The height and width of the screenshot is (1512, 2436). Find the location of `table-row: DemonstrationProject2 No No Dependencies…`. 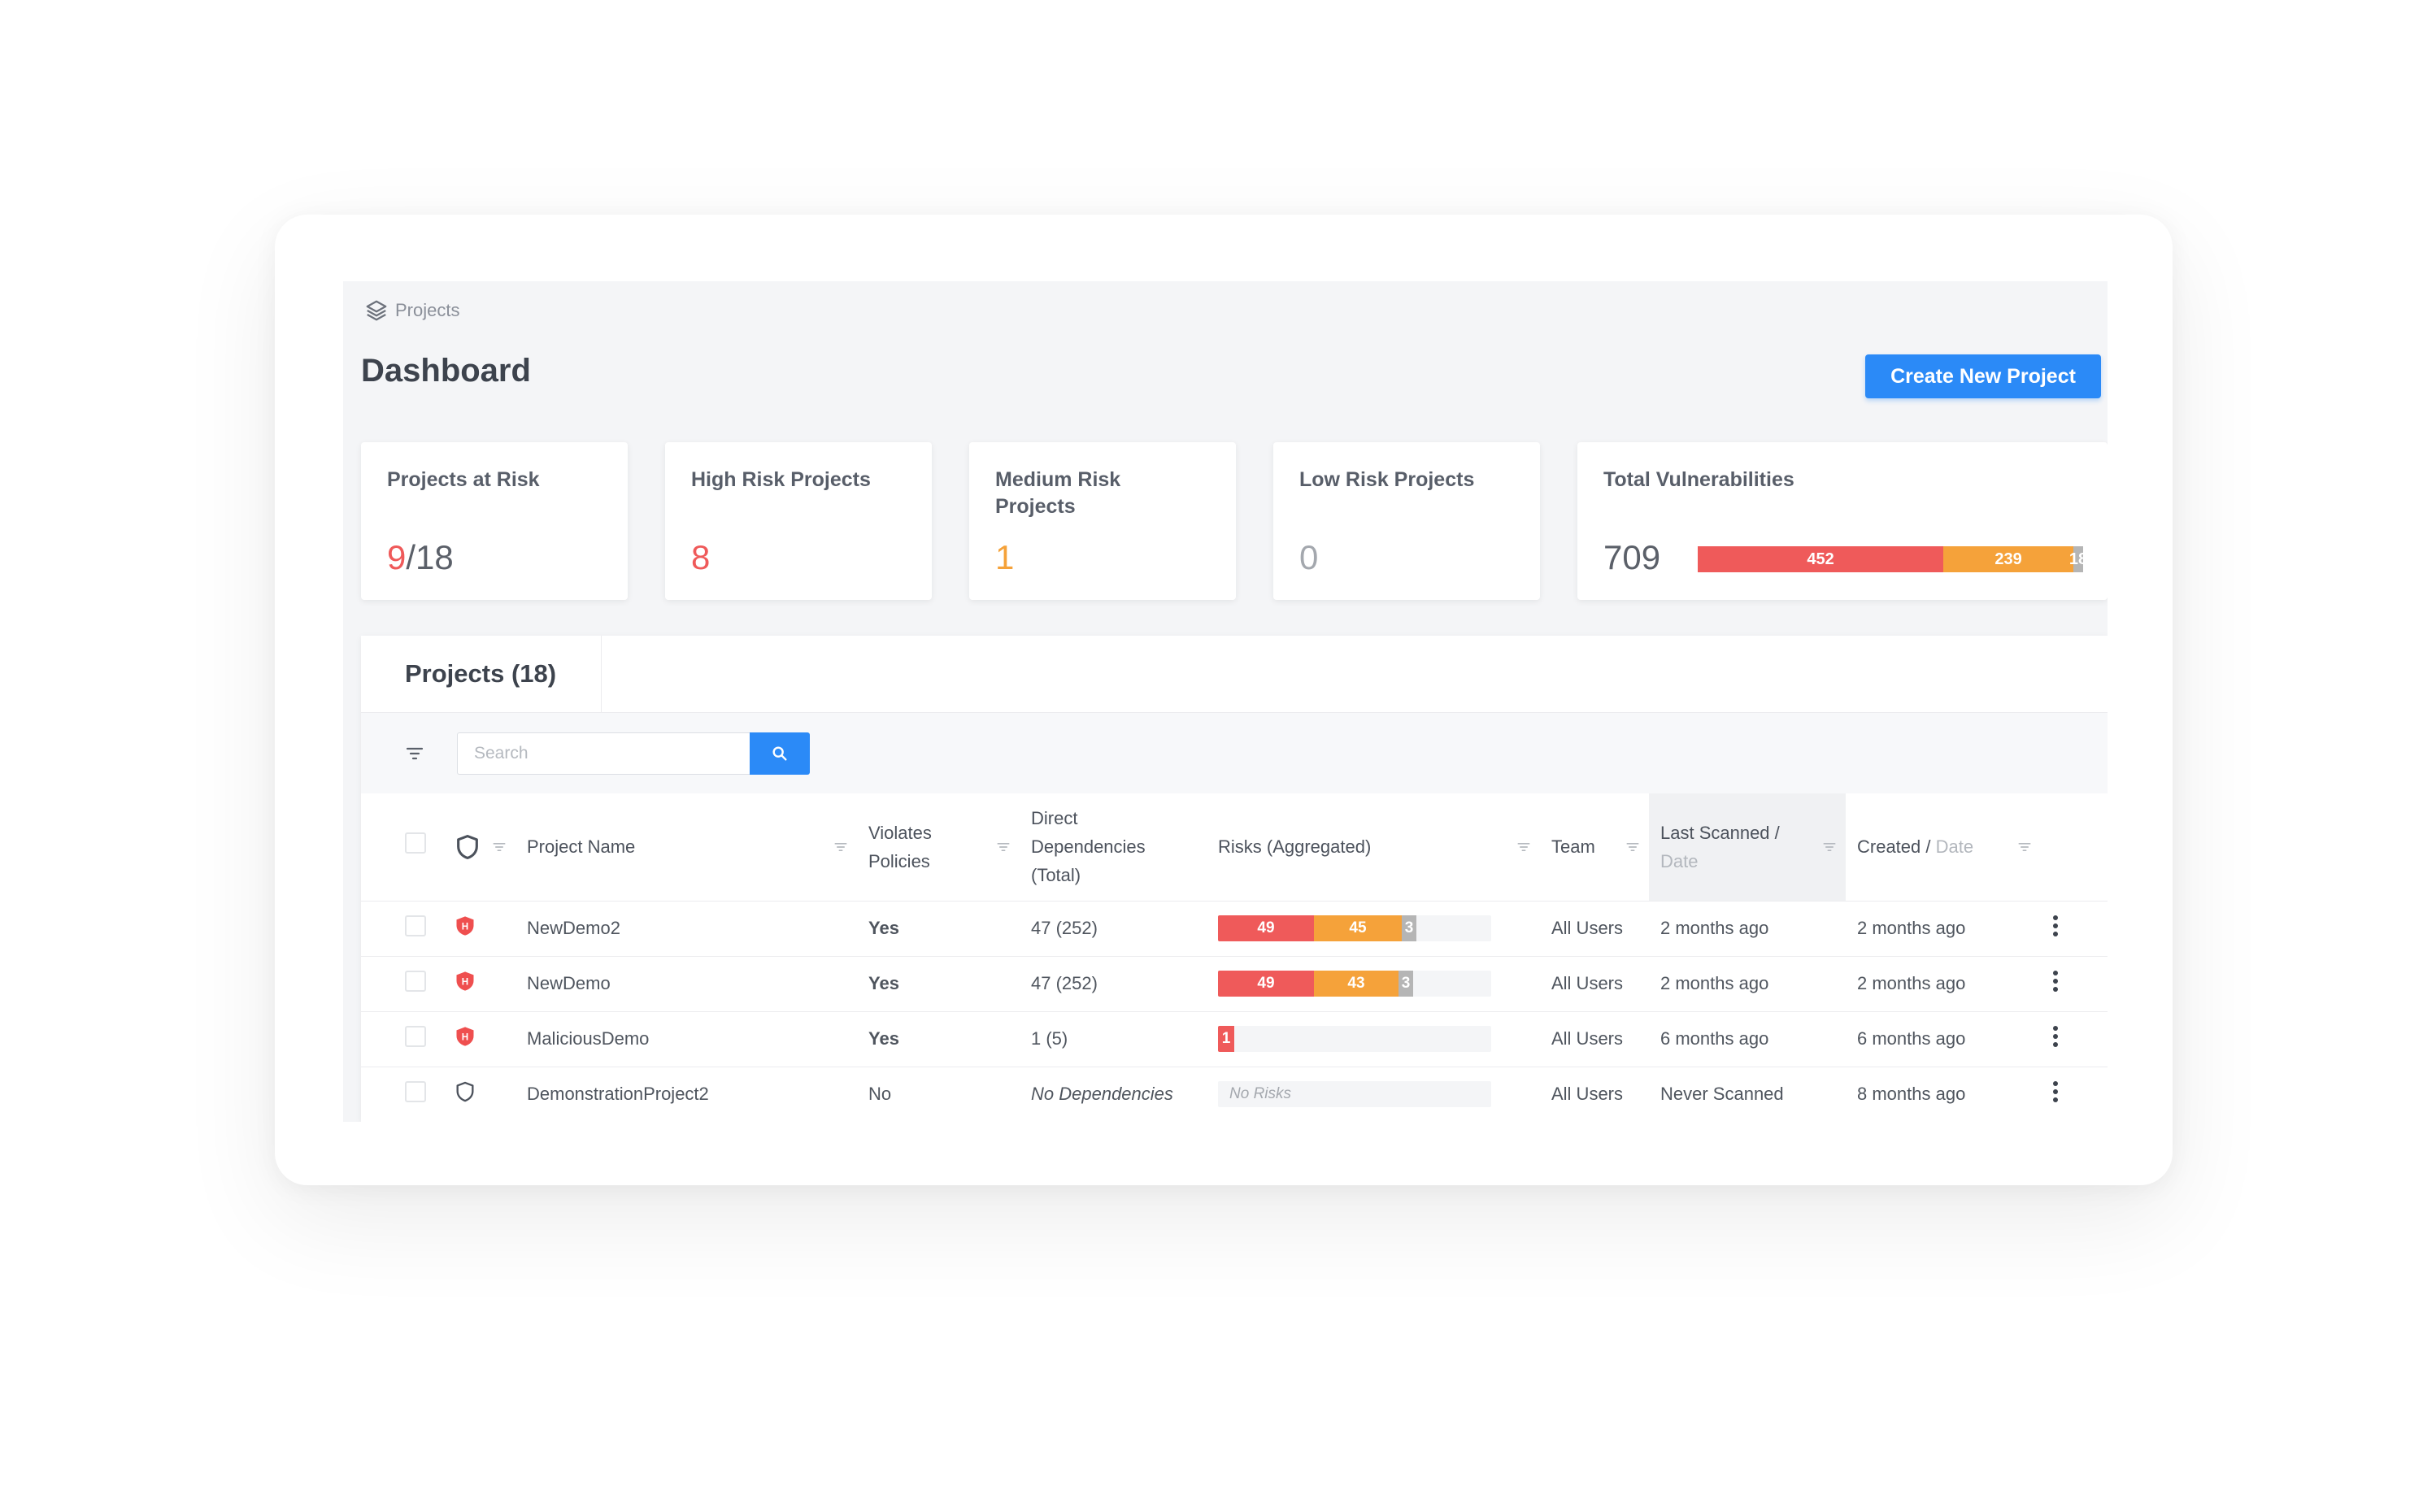

table-row: DemonstrationProject2 No No Dependencies… is located at coordinates (1234, 1094).